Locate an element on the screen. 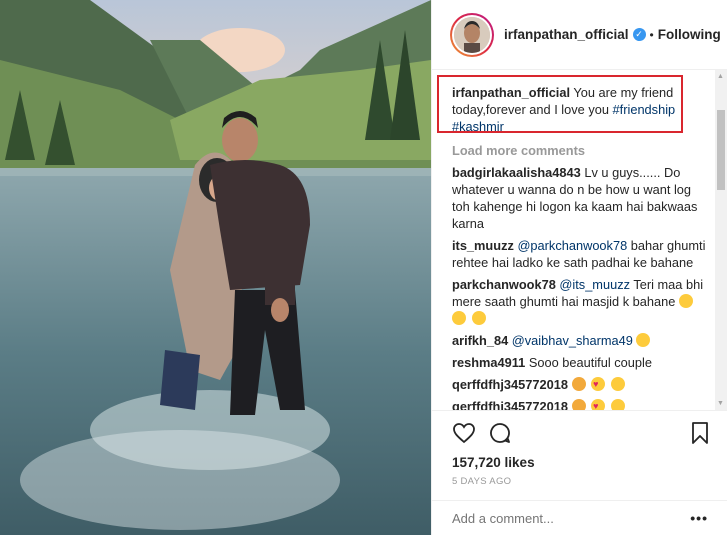  like-heart-icon is located at coordinates (464, 433).